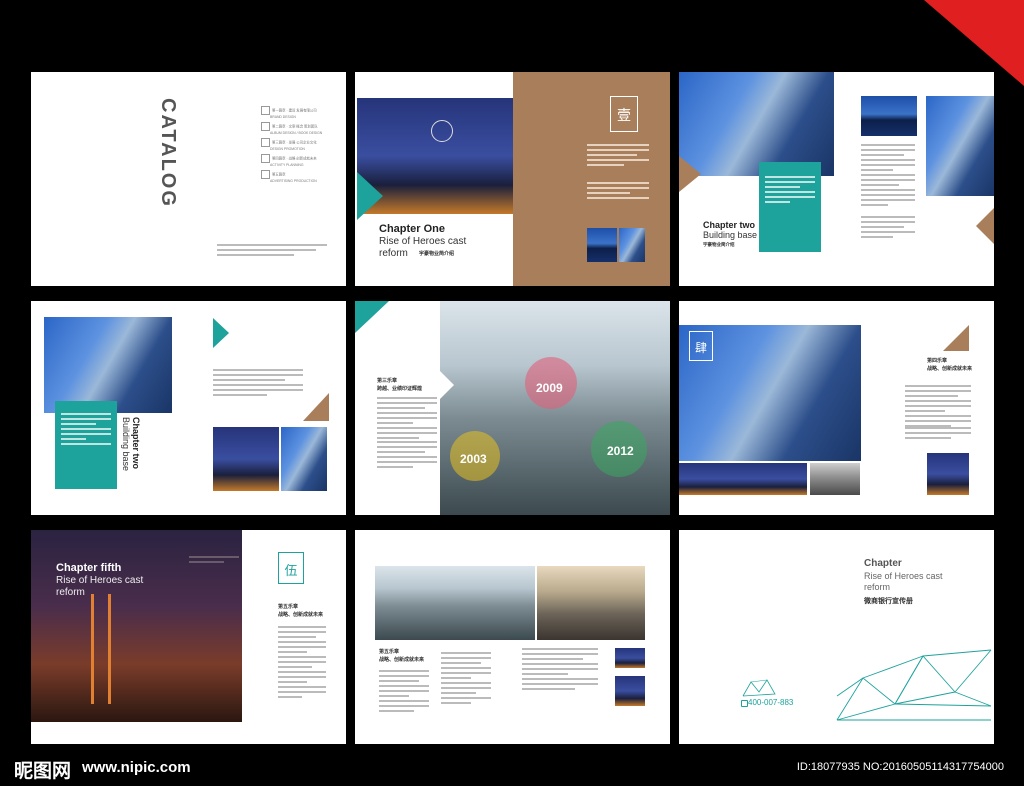 This screenshot has height=786, width=1024. What do you see at coordinates (620, 451) in the screenshot?
I see `year-label: 2012` at bounding box center [620, 451].